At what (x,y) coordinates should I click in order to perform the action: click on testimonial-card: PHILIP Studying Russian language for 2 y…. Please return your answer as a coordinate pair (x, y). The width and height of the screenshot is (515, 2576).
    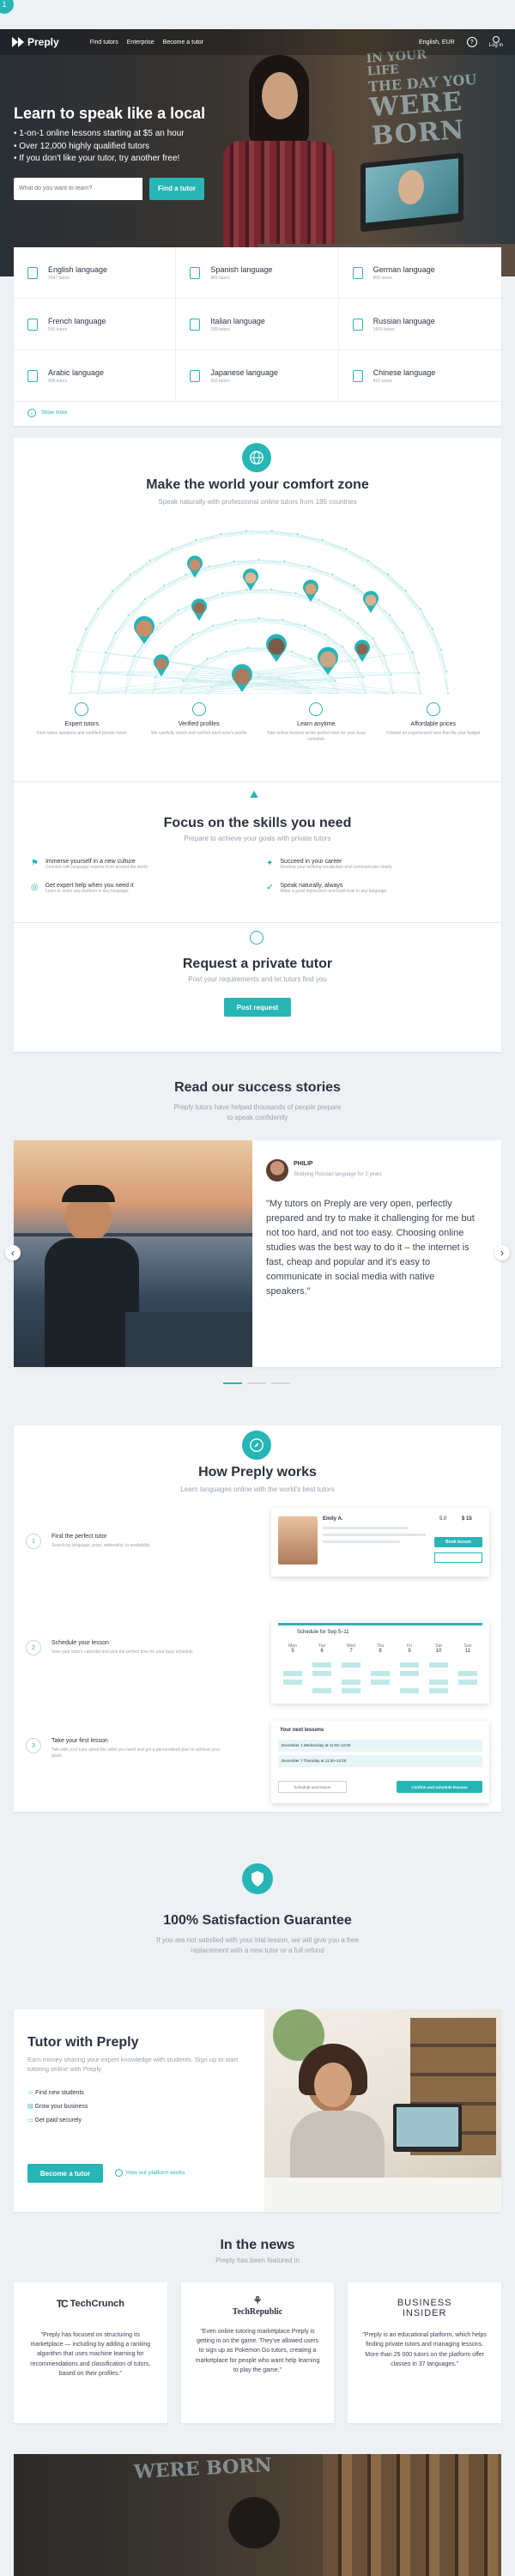
    Looking at the image, I should click on (257, 1254).